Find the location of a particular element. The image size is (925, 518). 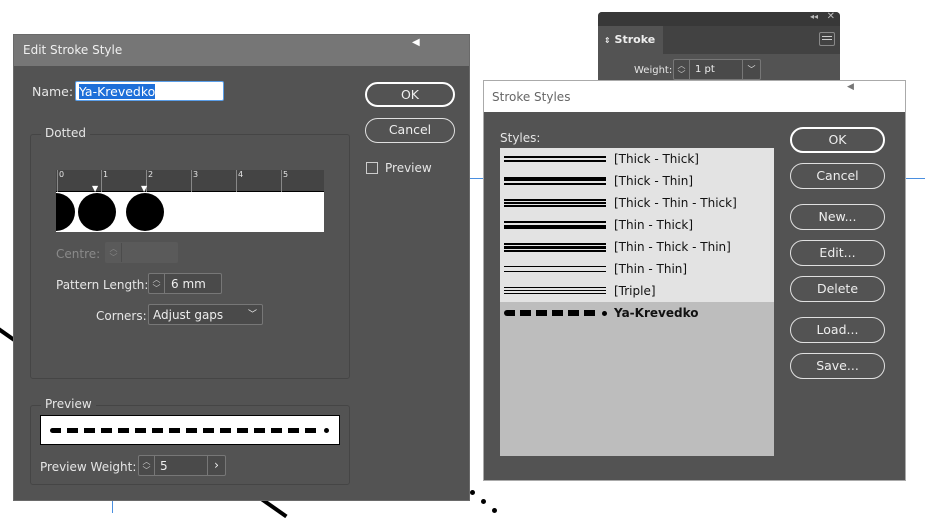

tab-arrows-icon: ⇕ is located at coordinates (607, 40).